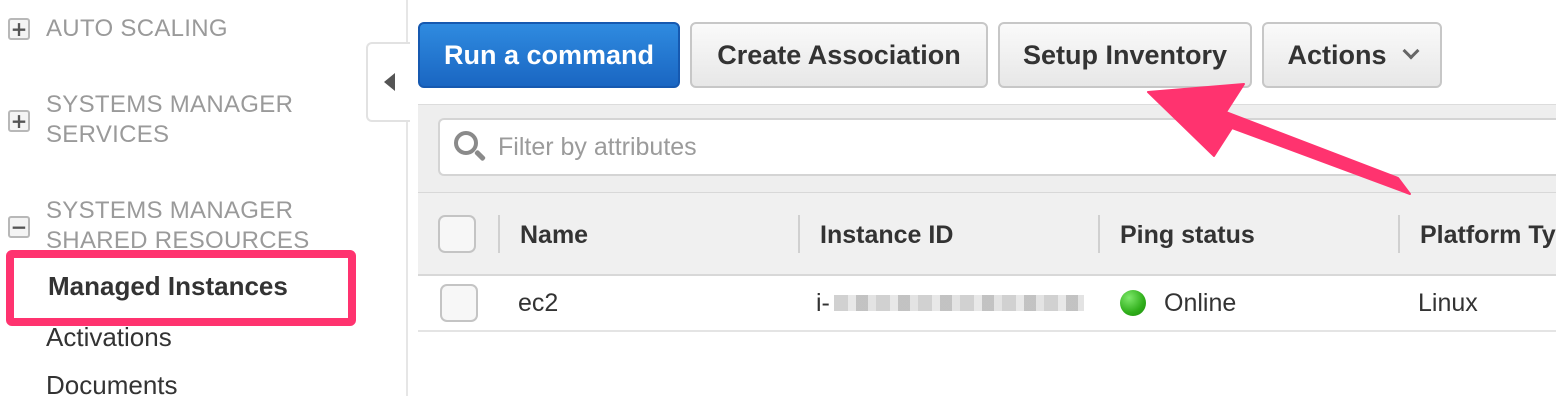 The width and height of the screenshot is (1556, 396). Describe the element at coordinates (112, 383) in the screenshot. I see `sidebar-item-documents: Documents` at that location.